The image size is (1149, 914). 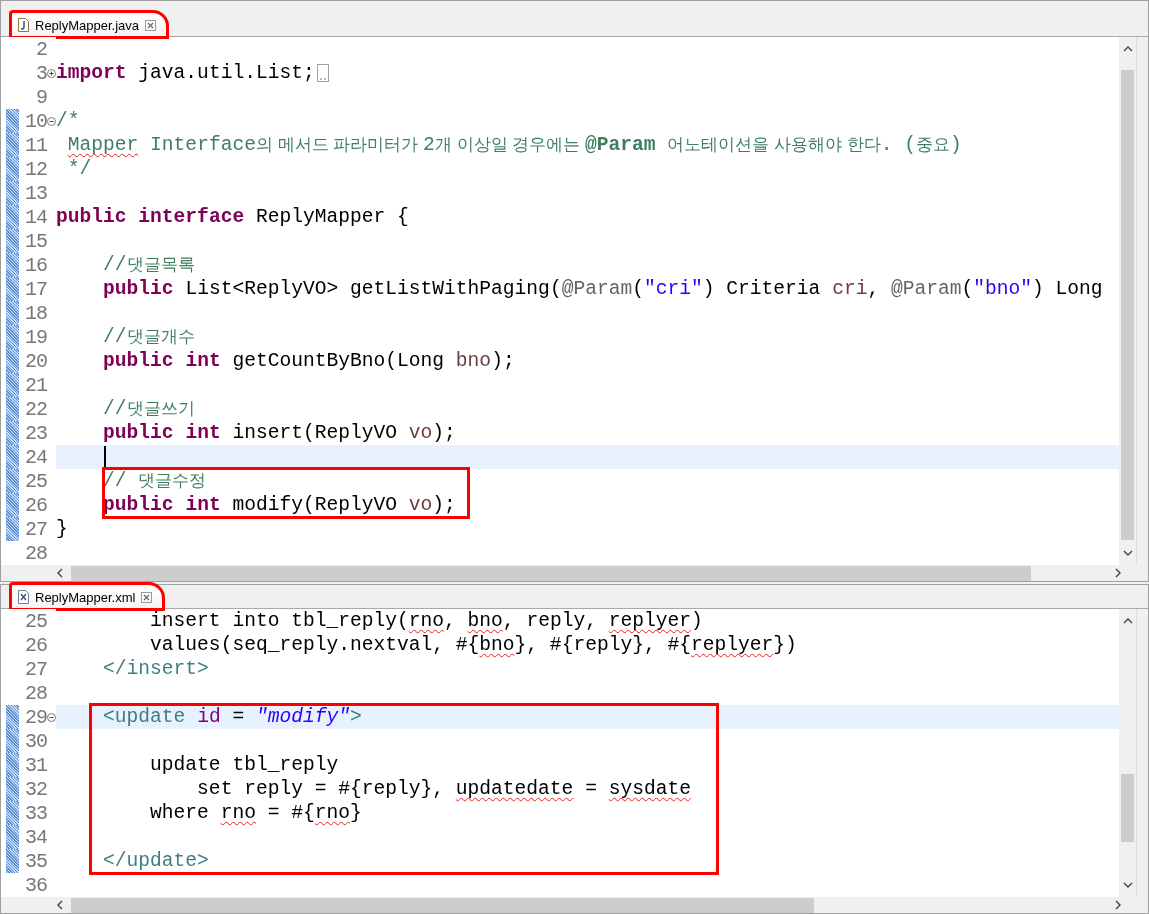 What do you see at coordinates (41, 97) in the screenshot?
I see `line-number: 9` at bounding box center [41, 97].